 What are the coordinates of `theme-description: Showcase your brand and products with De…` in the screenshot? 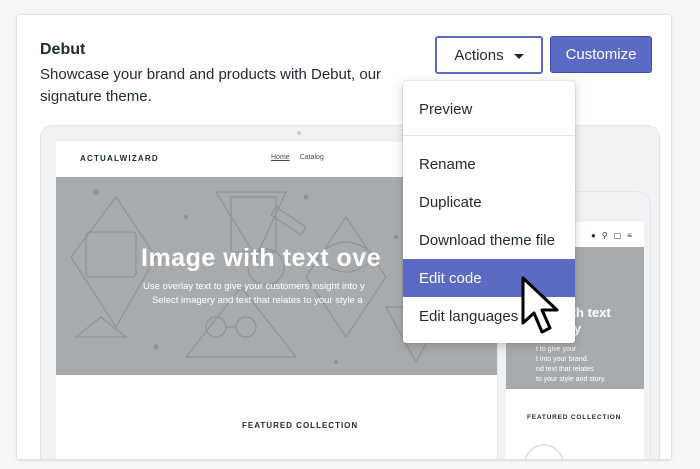 It's located at (211, 85).